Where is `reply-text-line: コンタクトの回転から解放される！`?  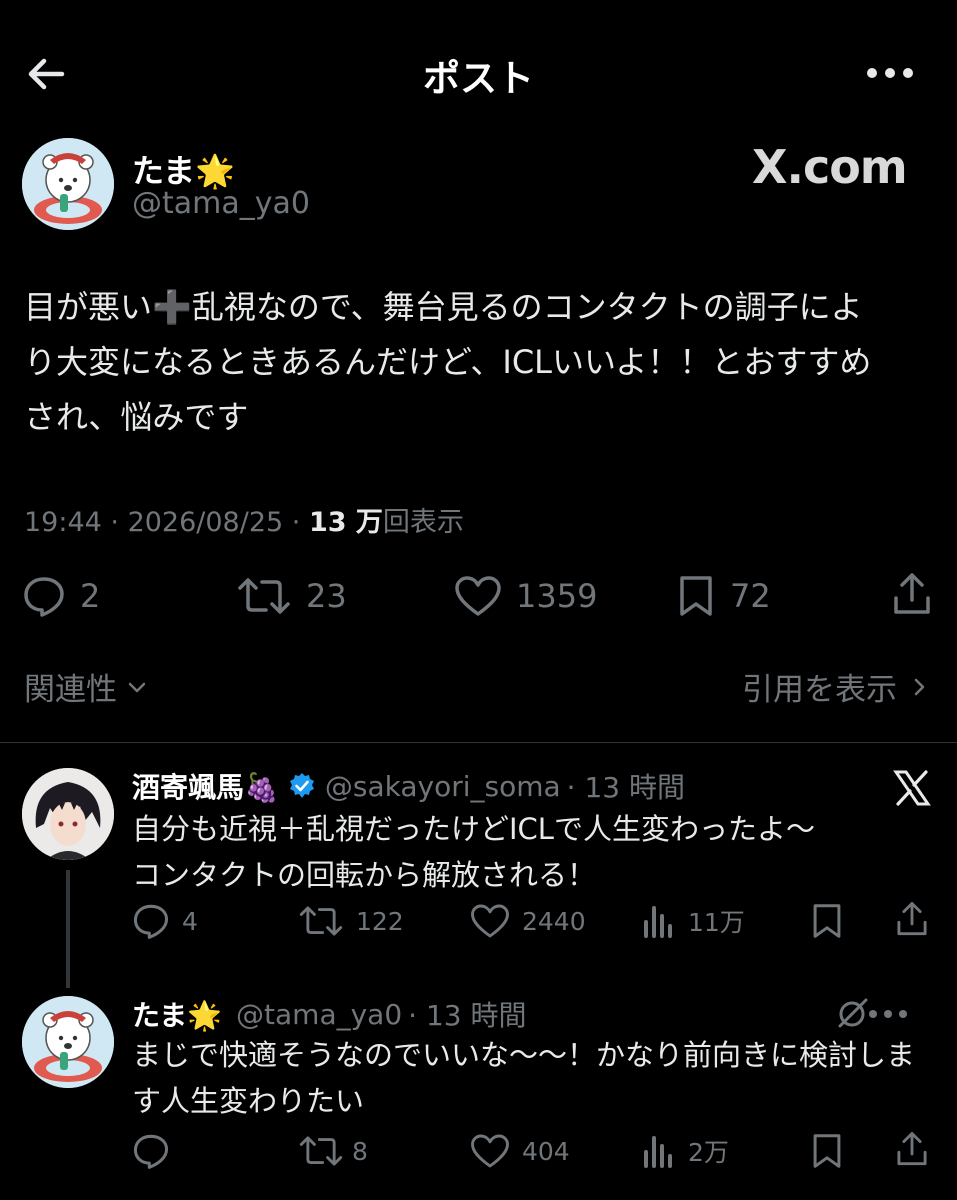 reply-text-line: コンタクトの回転から解放される！ is located at coordinates (364, 875).